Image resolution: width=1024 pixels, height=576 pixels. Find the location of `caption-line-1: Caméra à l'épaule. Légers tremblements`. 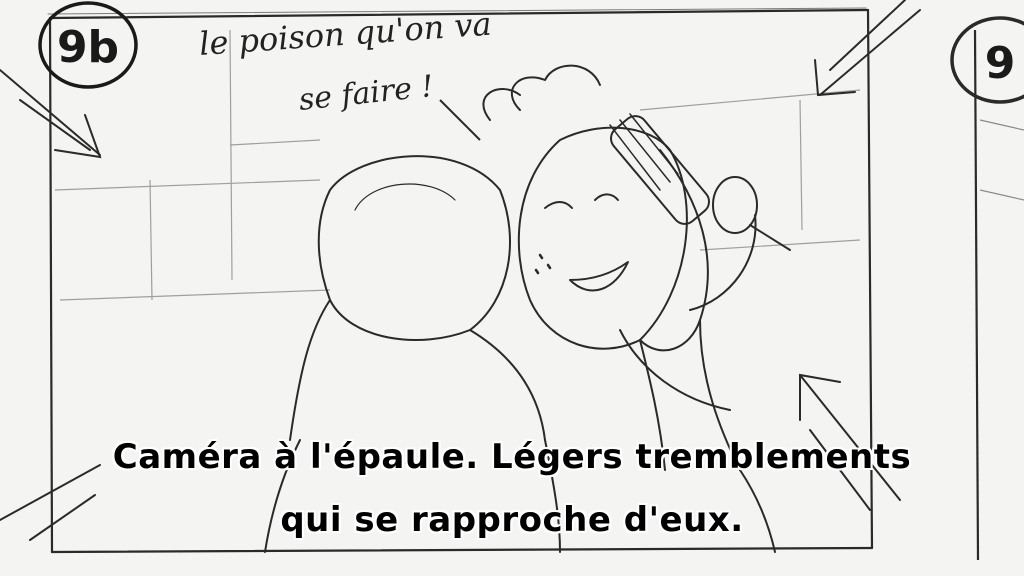

caption-line-1: Caméra à l'épaule. Légers tremblements is located at coordinates (512, 457).